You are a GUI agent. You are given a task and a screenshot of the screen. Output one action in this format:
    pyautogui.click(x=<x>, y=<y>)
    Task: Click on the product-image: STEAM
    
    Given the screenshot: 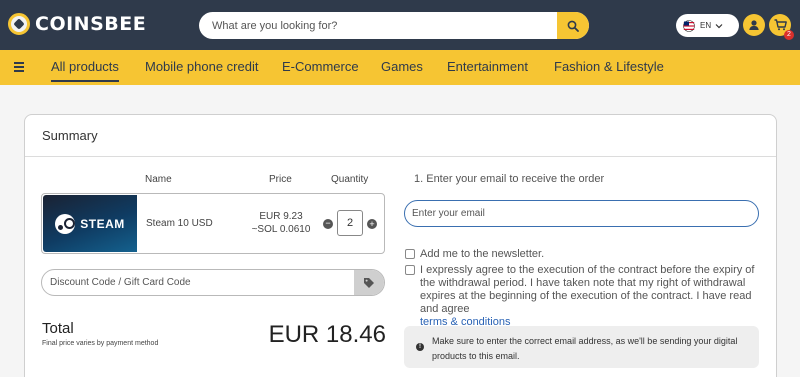 What is the action you would take?
    pyautogui.click(x=90, y=223)
    